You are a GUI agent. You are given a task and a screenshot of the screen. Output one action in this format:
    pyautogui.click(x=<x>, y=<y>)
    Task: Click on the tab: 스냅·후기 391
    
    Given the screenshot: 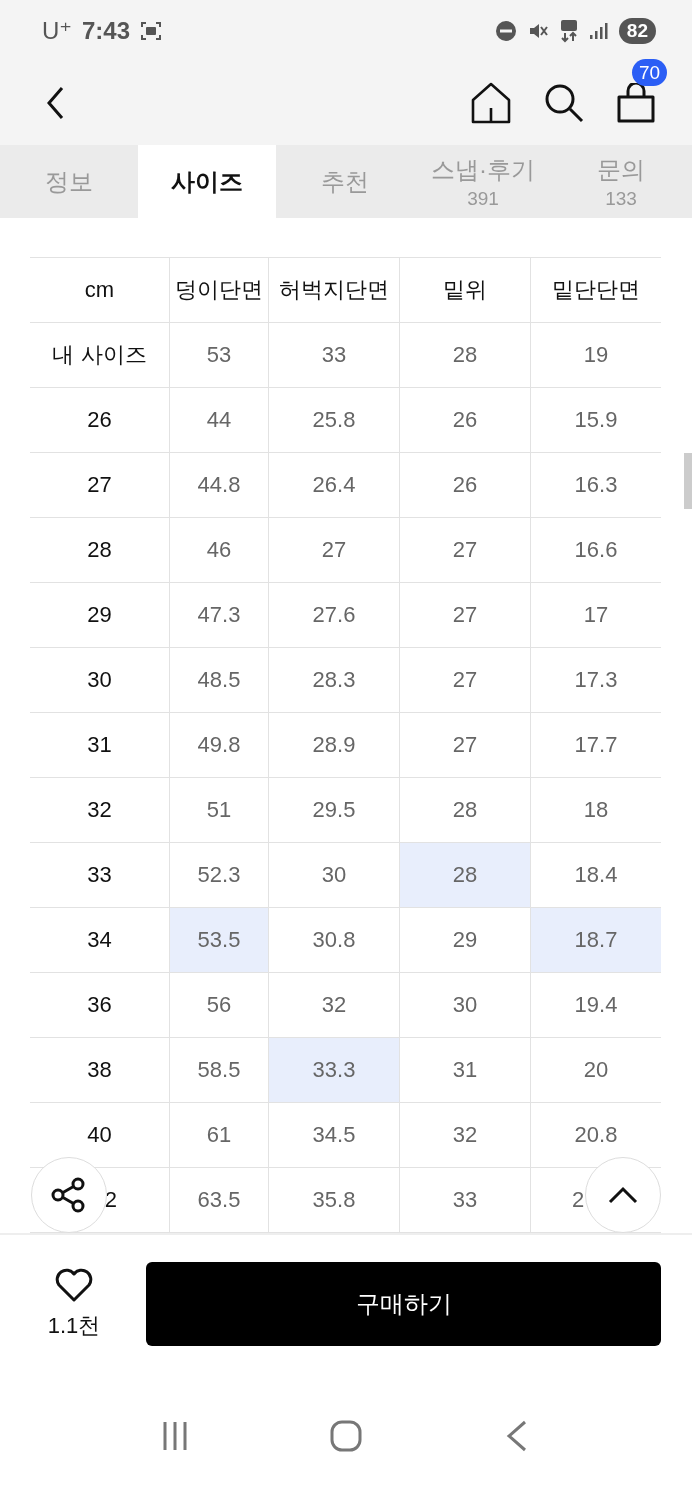 What is the action you would take?
    pyautogui.click(x=483, y=182)
    